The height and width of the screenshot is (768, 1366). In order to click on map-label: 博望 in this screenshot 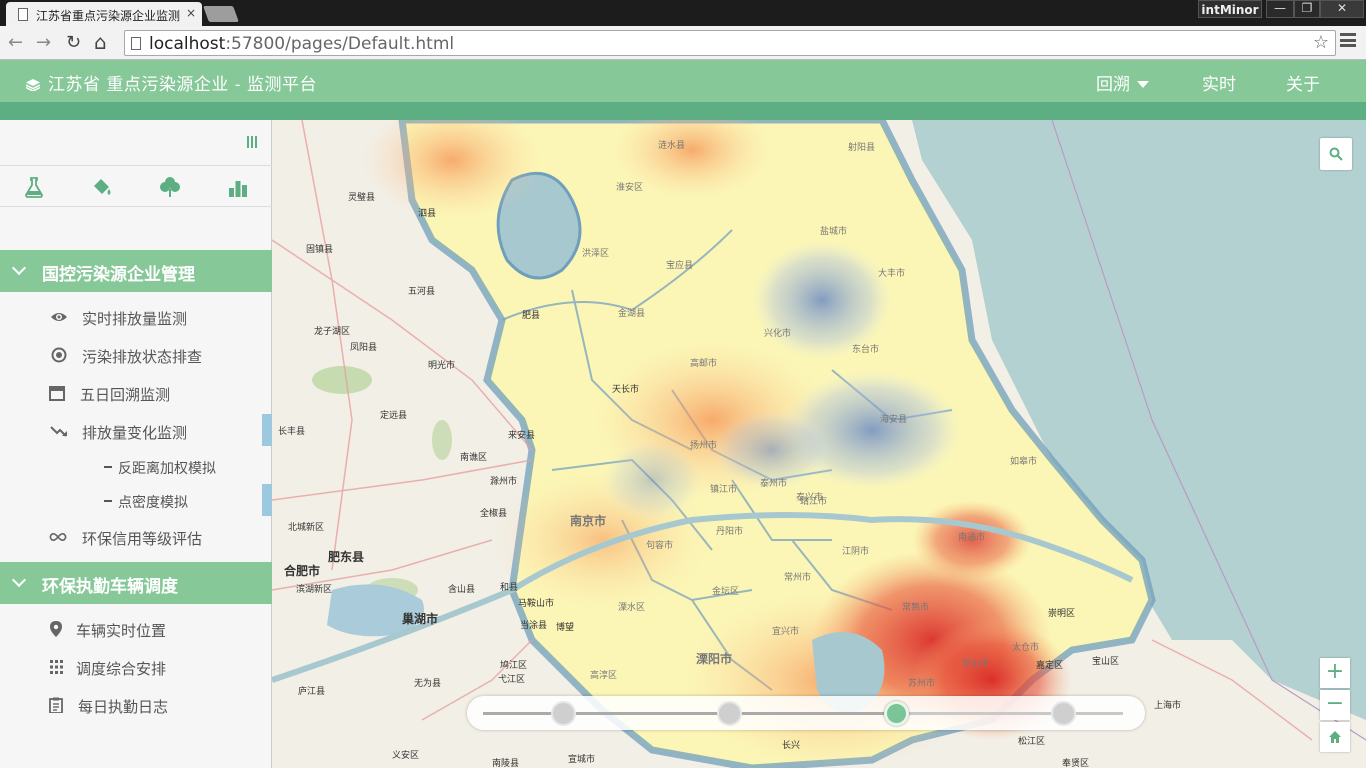, I will do `click(565, 628)`.